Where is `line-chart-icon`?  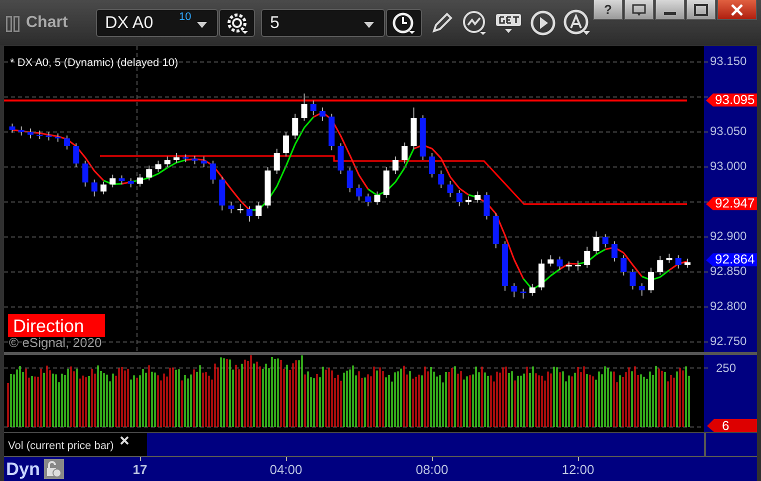 line-chart-icon is located at coordinates (475, 23).